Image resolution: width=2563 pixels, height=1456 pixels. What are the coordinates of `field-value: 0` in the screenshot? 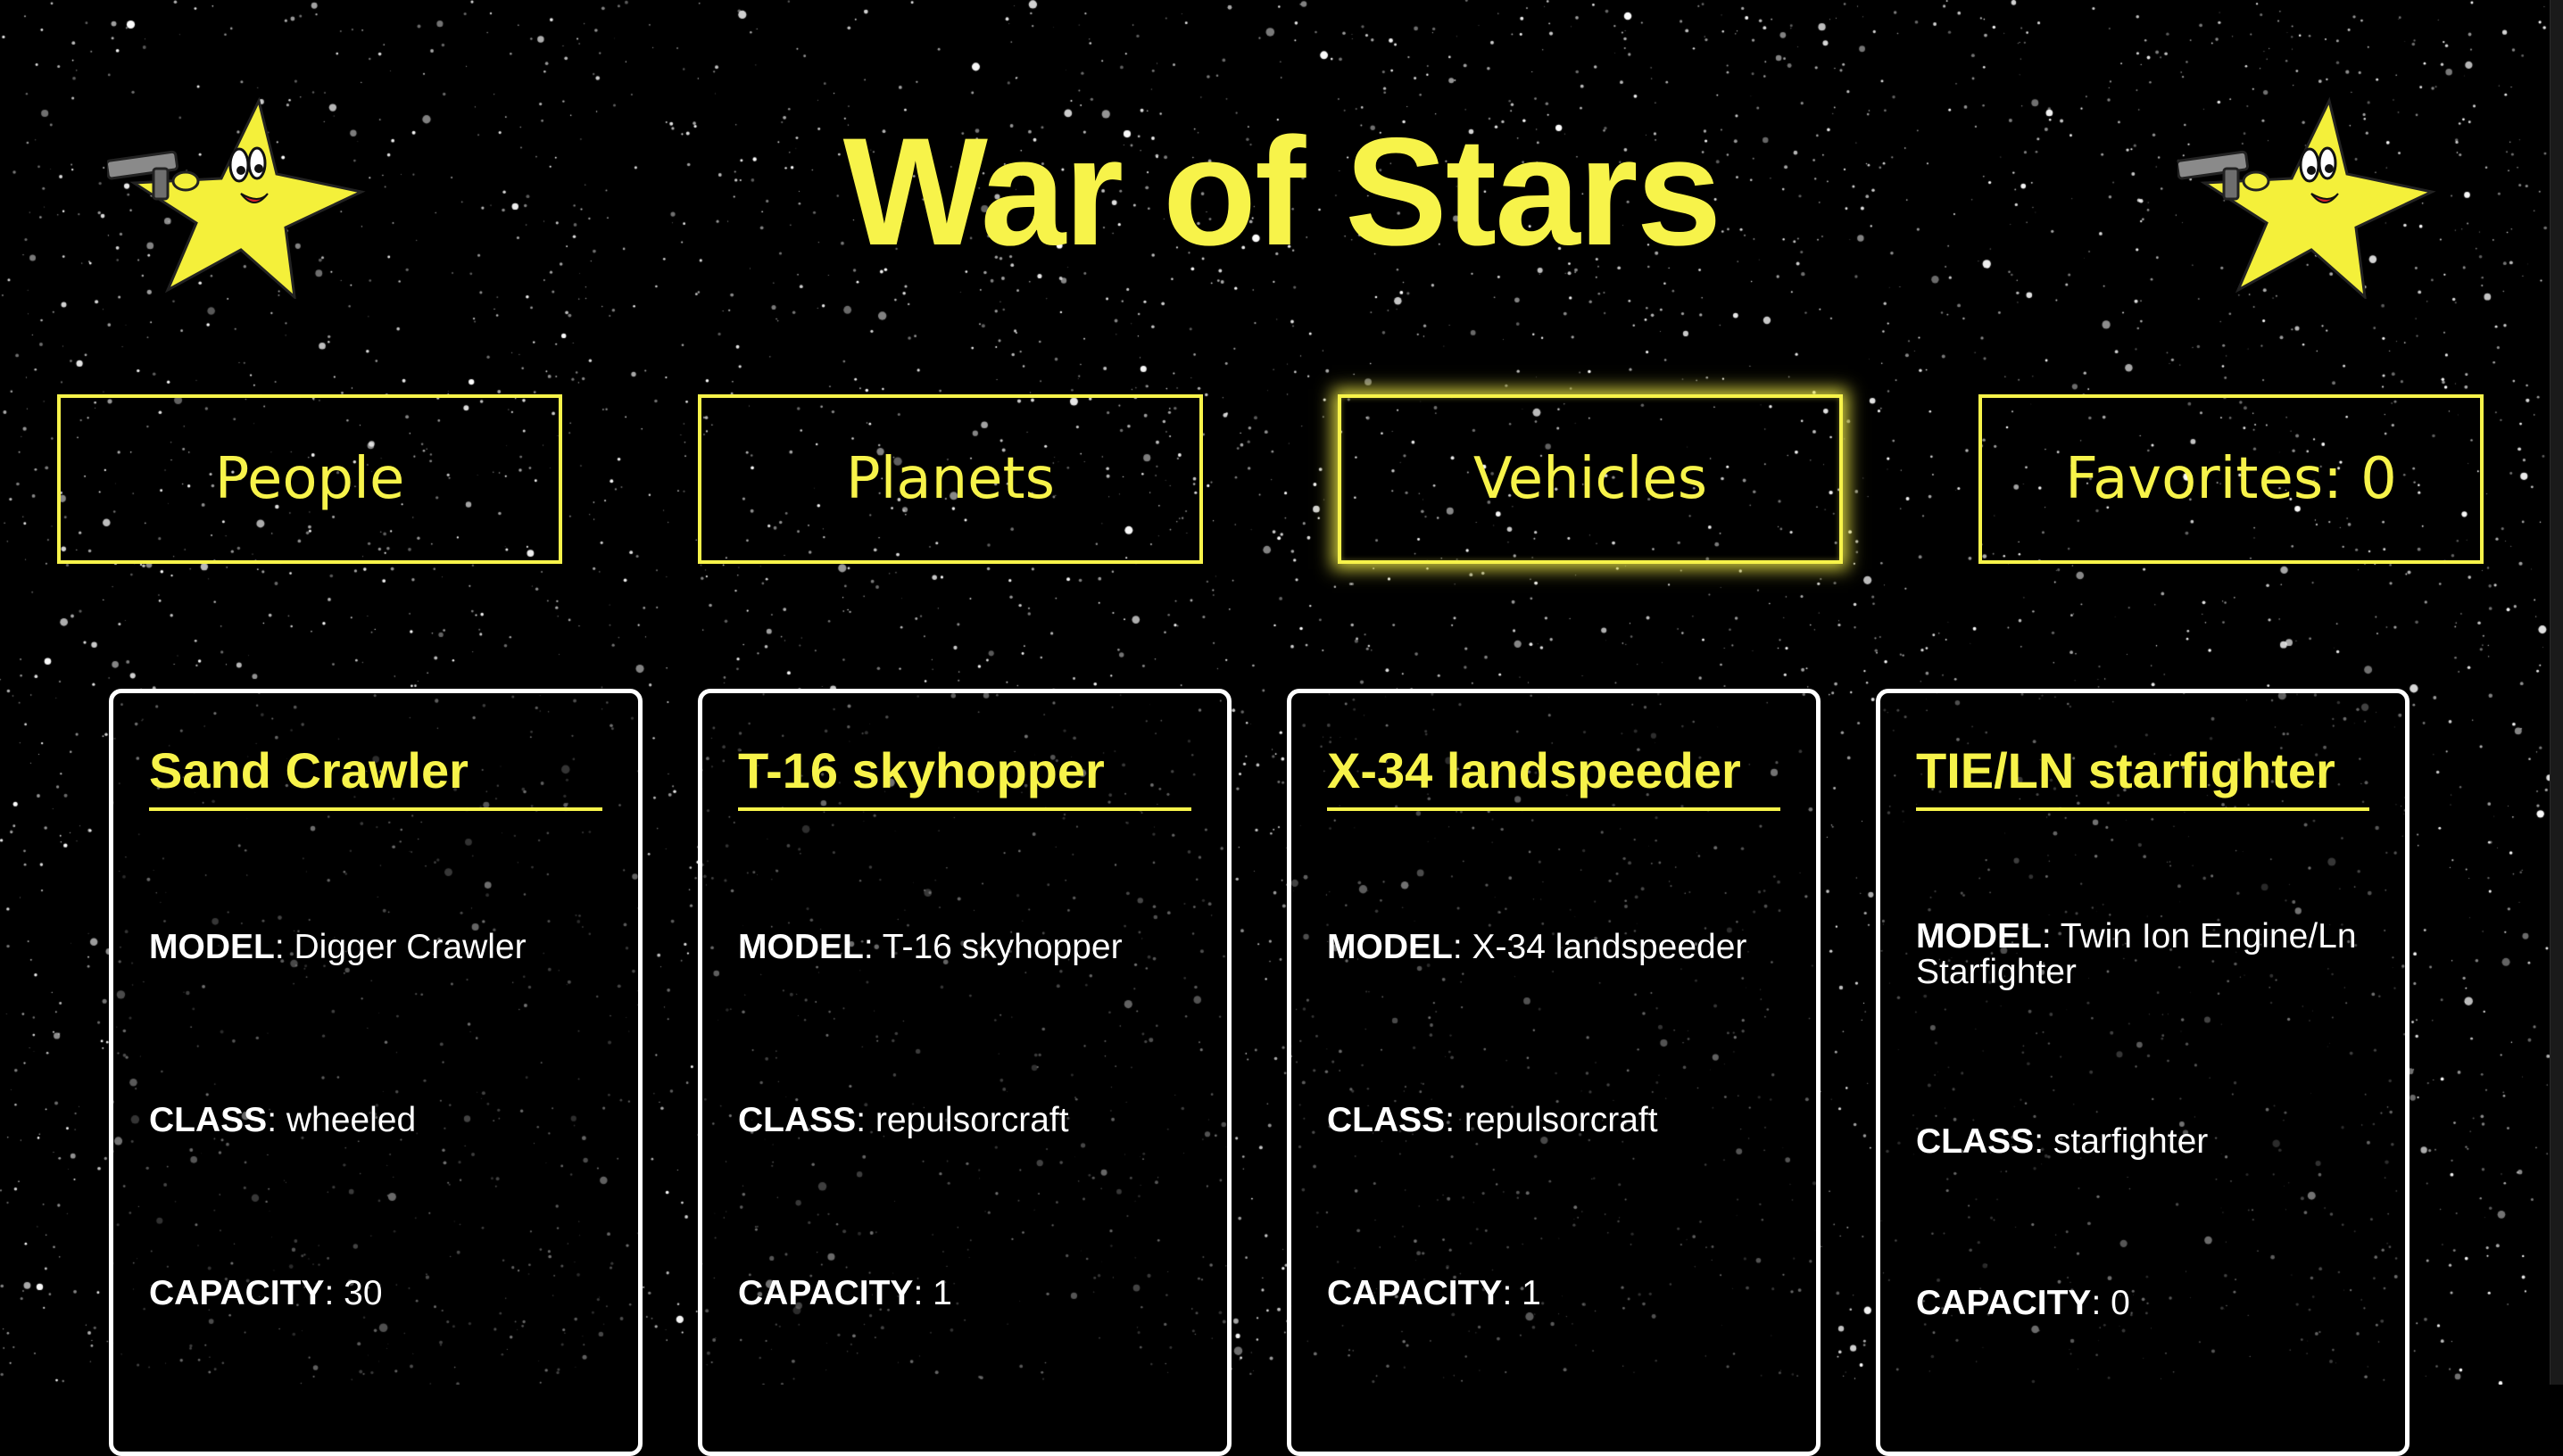 It's located at (2120, 1303).